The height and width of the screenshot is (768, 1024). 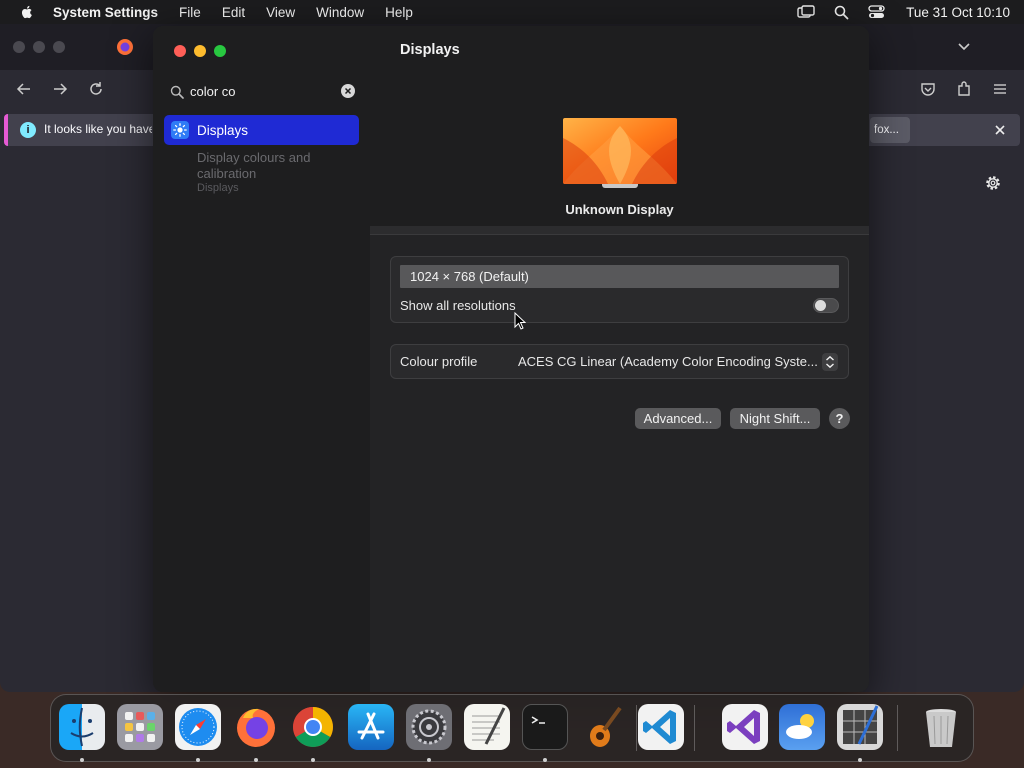 What do you see at coordinates (59, 47) in the screenshot?
I see `browser-zoom-button` at bounding box center [59, 47].